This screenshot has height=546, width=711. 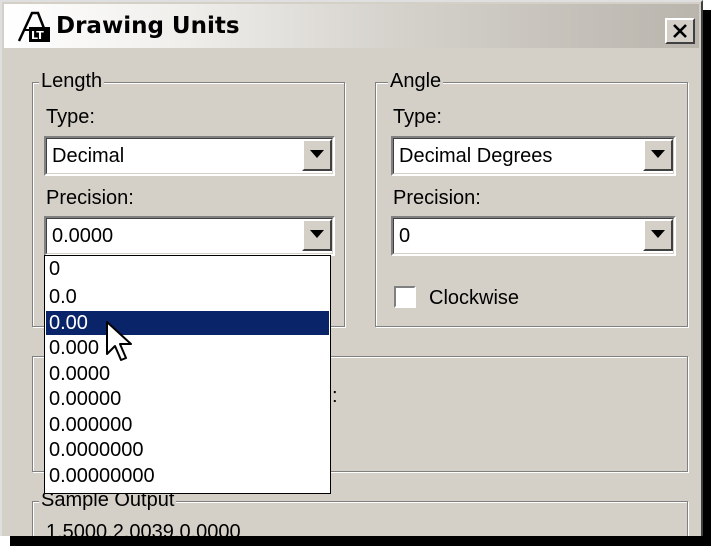 I want to click on precision-option: 0.0, so click(x=187, y=297).